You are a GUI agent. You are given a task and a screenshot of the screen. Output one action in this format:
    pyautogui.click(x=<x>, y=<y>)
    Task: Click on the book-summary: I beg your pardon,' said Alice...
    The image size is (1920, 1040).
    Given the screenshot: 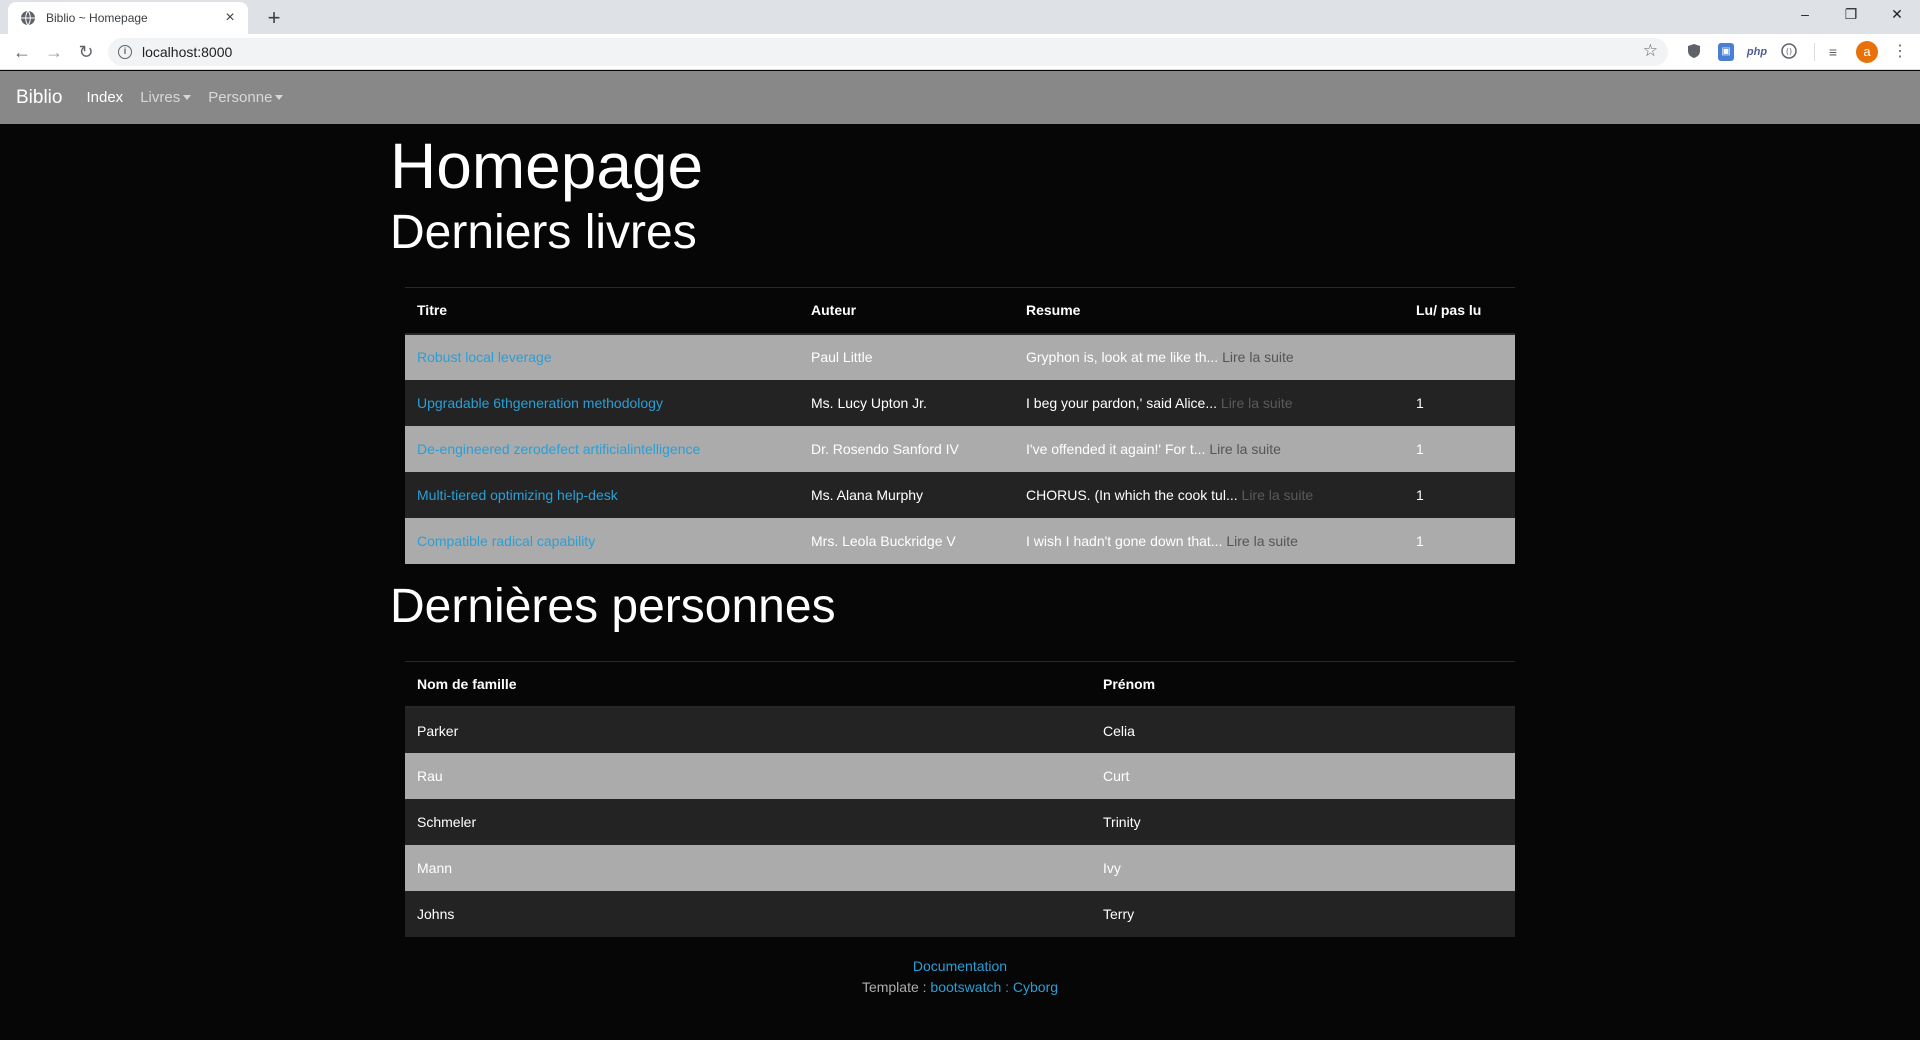 What is the action you would take?
    pyautogui.click(x=1122, y=402)
    